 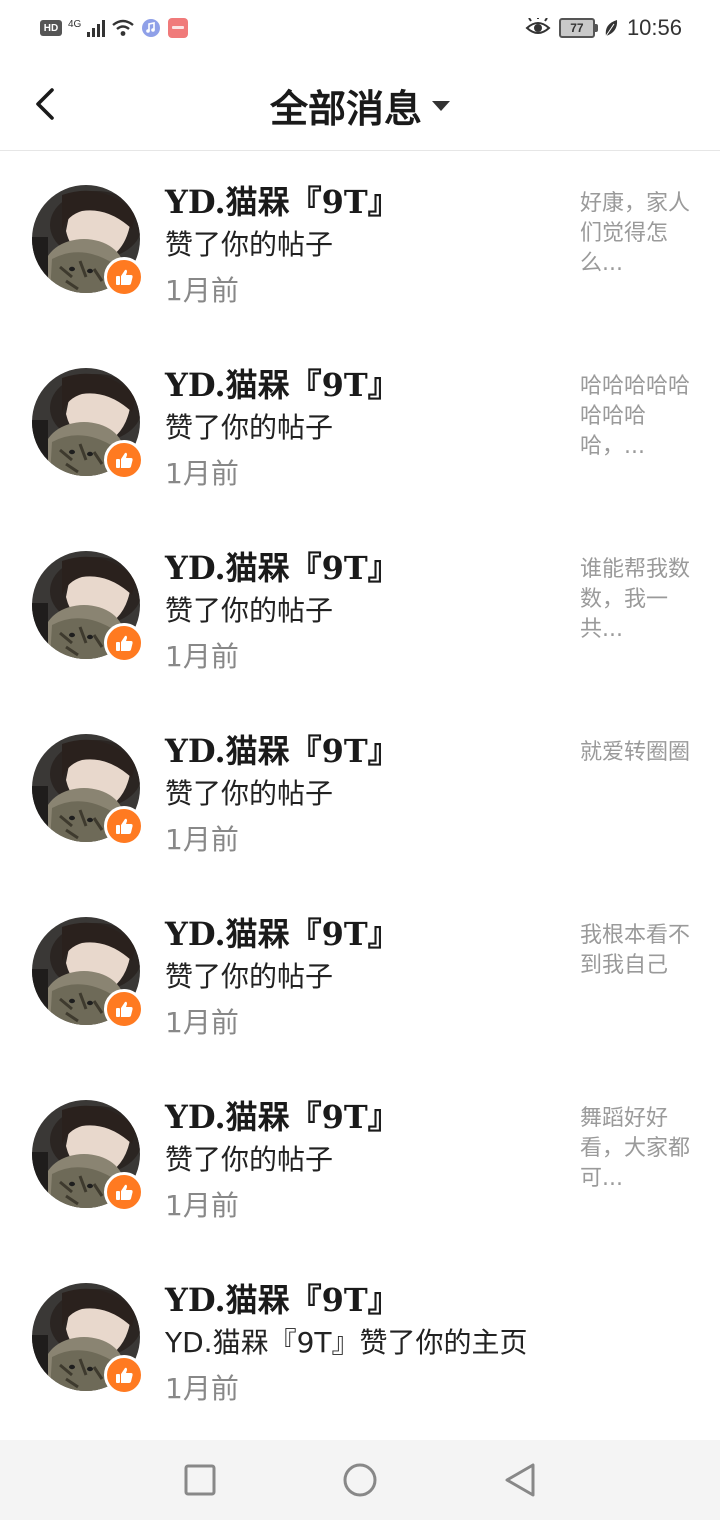 I want to click on app-notification-icon, so click(x=178, y=28).